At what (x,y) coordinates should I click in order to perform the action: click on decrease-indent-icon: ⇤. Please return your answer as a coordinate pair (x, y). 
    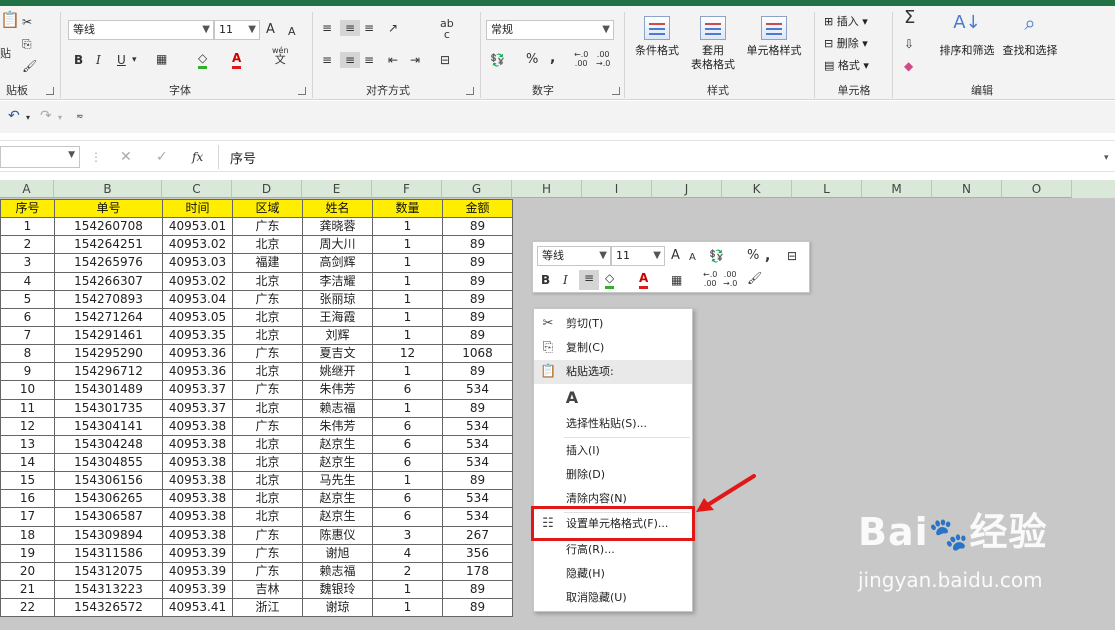
    Looking at the image, I should click on (393, 60).